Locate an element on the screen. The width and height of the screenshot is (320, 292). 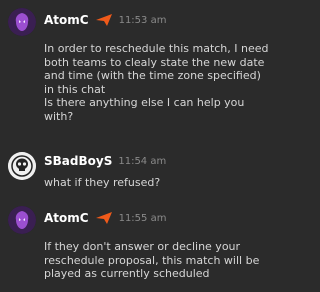
skull-avatar-icon is located at coordinates (22, 166).